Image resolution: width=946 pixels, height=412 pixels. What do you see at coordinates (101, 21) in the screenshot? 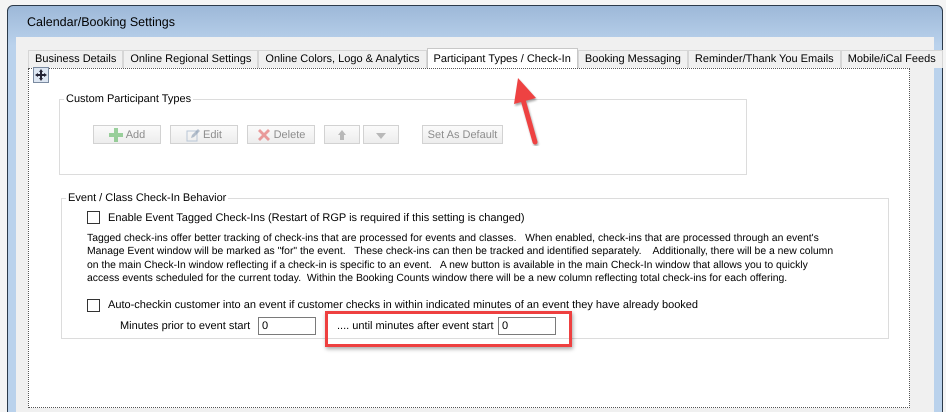
I see `window-title: Calendar/Booking Settings` at bounding box center [101, 21].